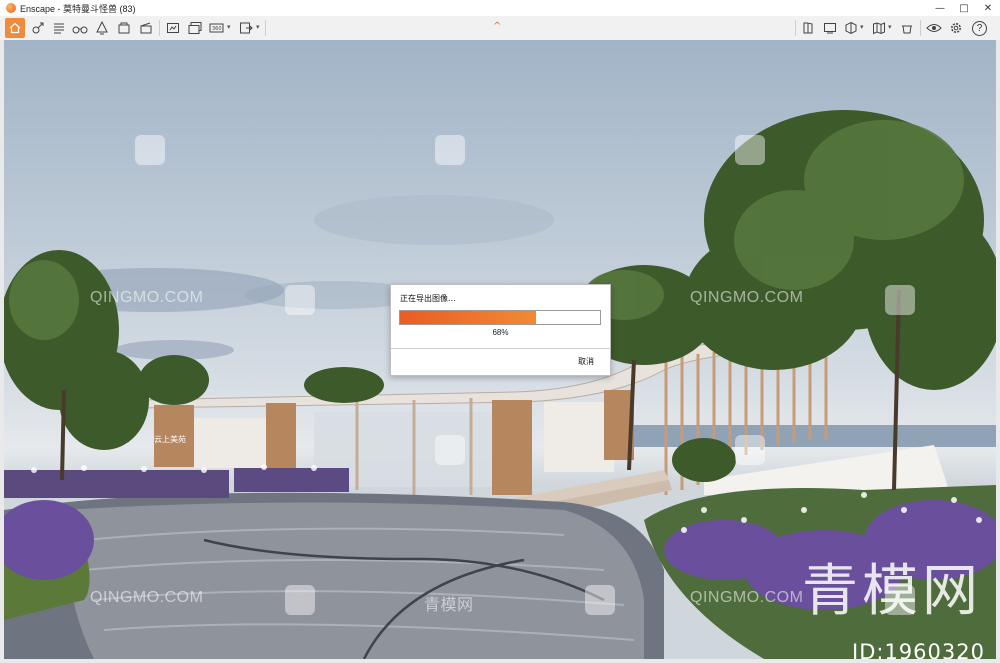 The image size is (1000, 663). I want to click on cube-icon, so click(851, 28).